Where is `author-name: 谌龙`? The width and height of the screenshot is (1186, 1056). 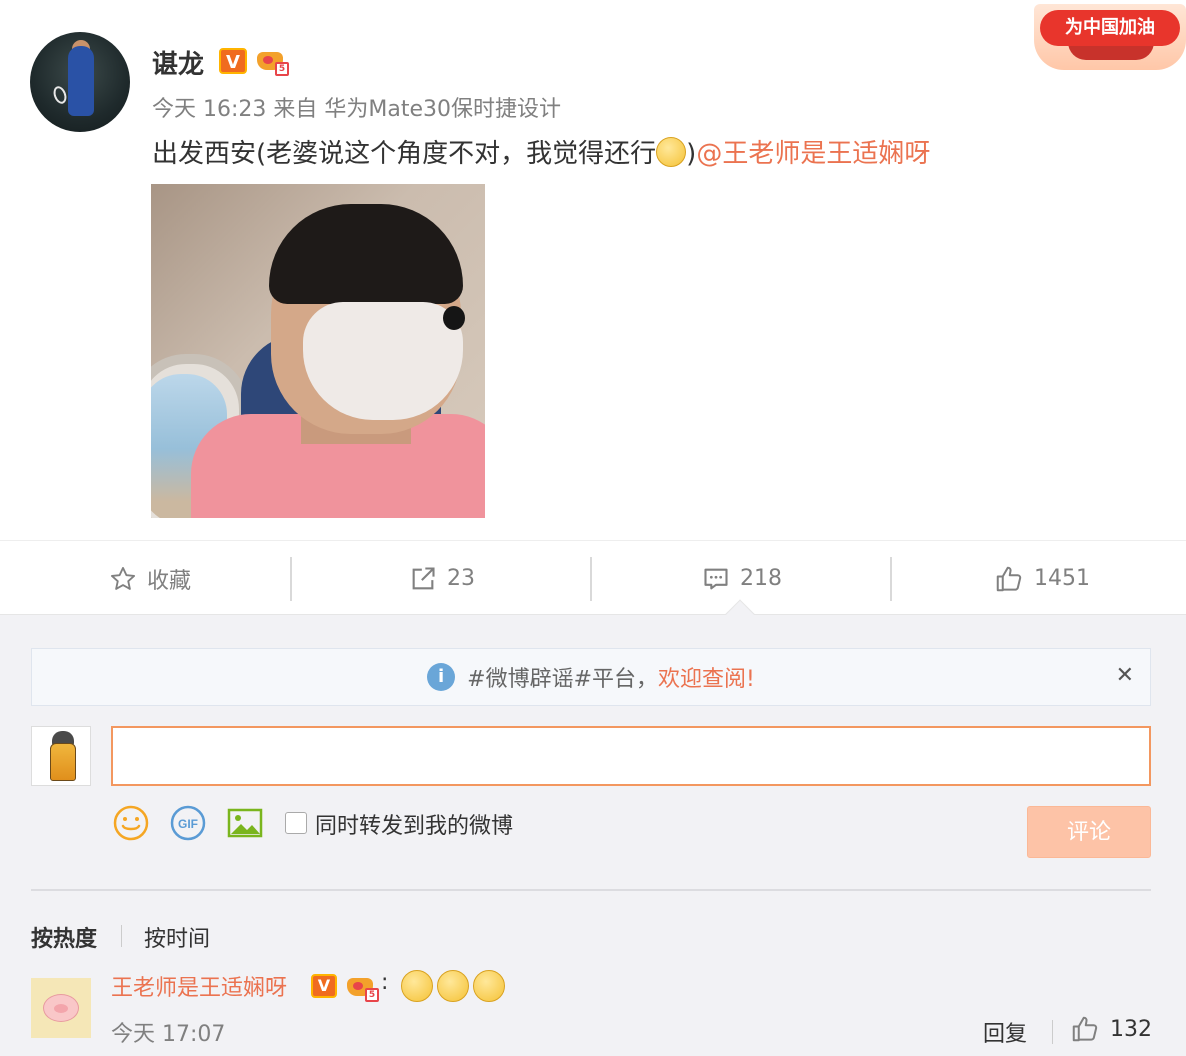
author-name: 谌龙 is located at coordinates (178, 62).